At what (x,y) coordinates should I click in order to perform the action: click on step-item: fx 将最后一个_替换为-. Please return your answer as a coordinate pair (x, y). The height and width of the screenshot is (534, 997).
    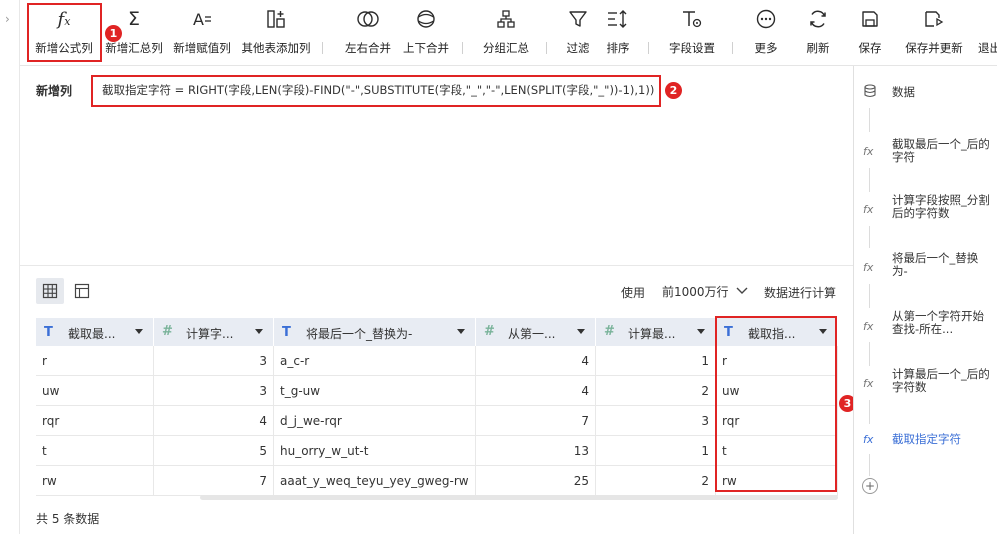
    Looking at the image, I should click on (925, 267).